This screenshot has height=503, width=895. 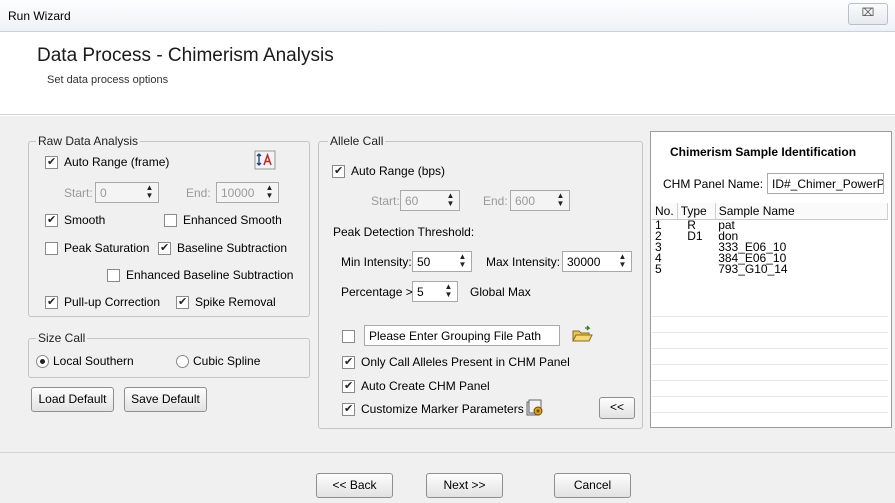 I want to click on frame-end-value: 10000, so click(x=238, y=193).